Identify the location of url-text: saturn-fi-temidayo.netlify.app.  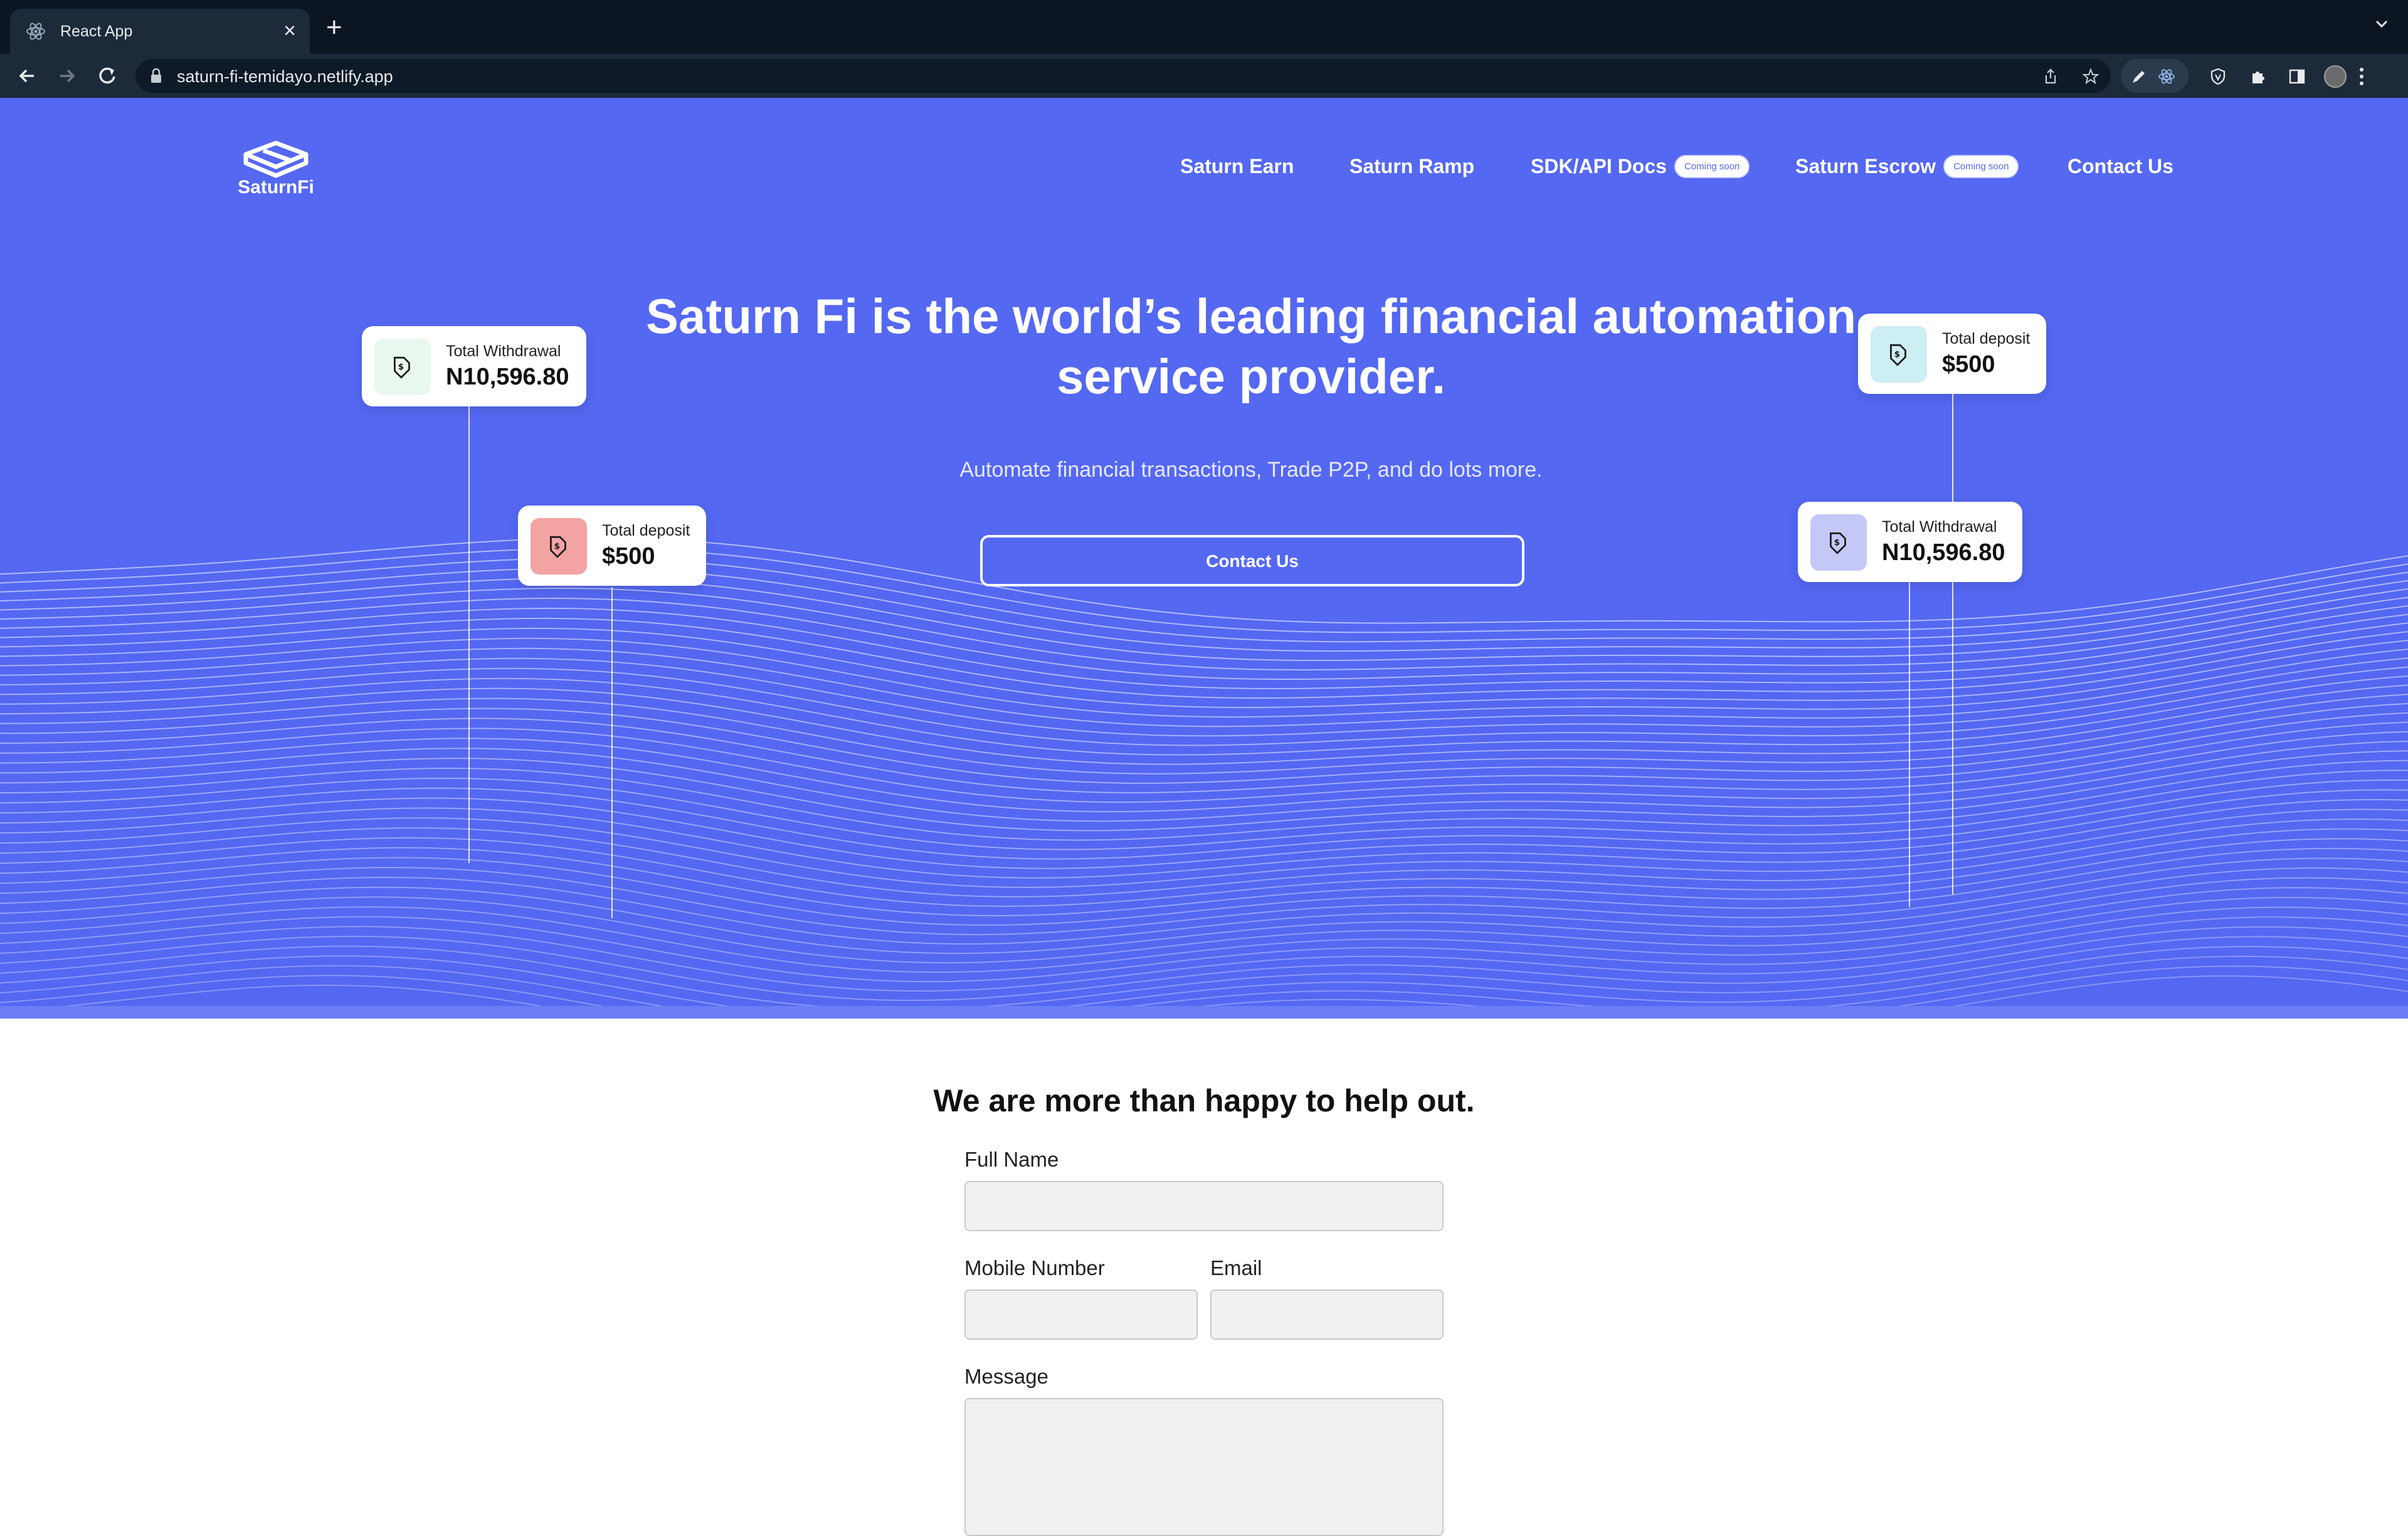
(285, 76).